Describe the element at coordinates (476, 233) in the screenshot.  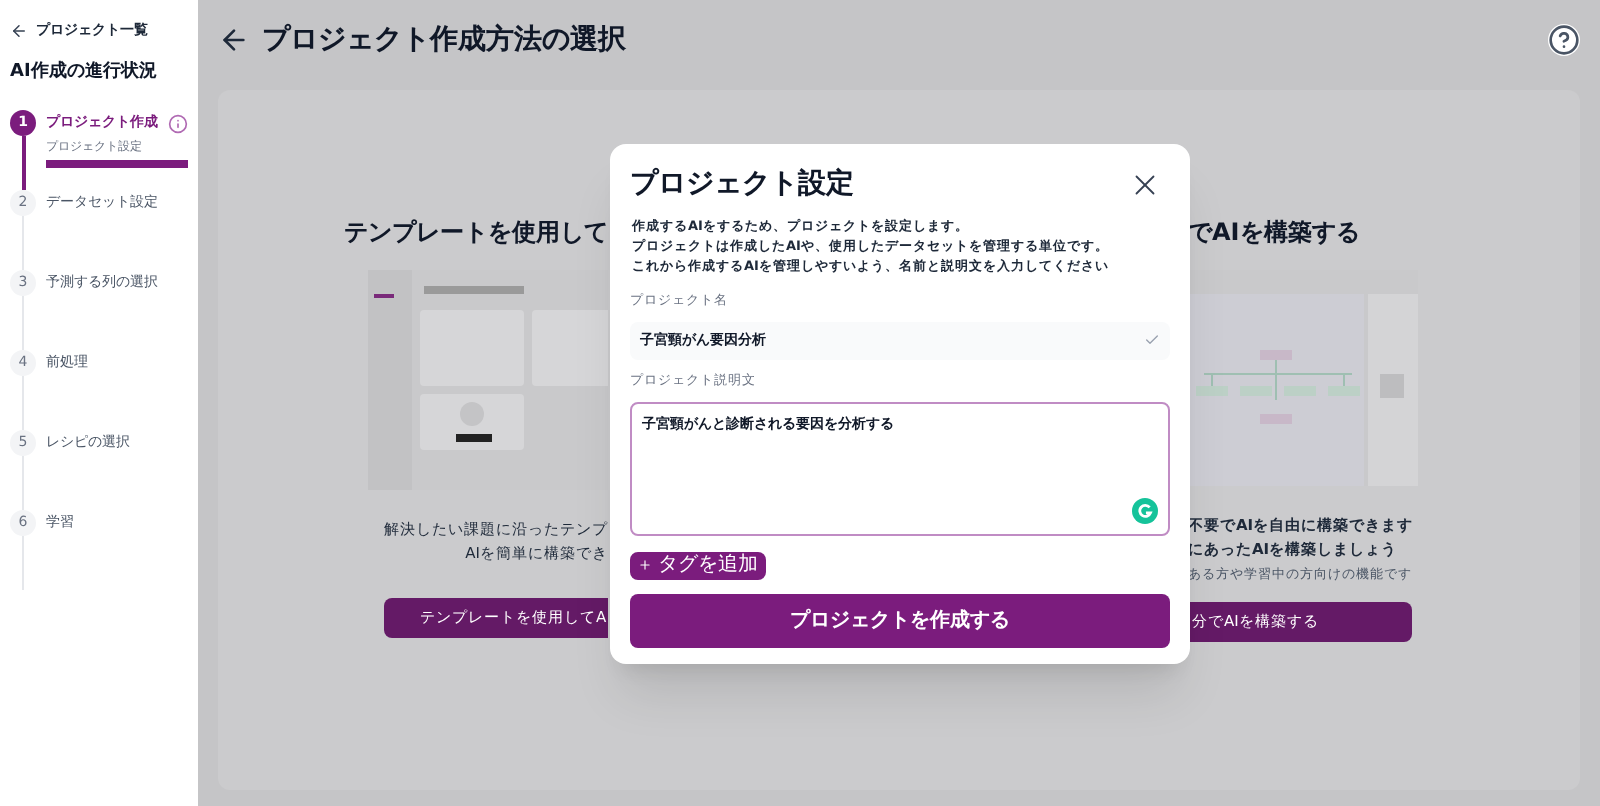
I see `option-title: テンプレートを使用して` at that location.